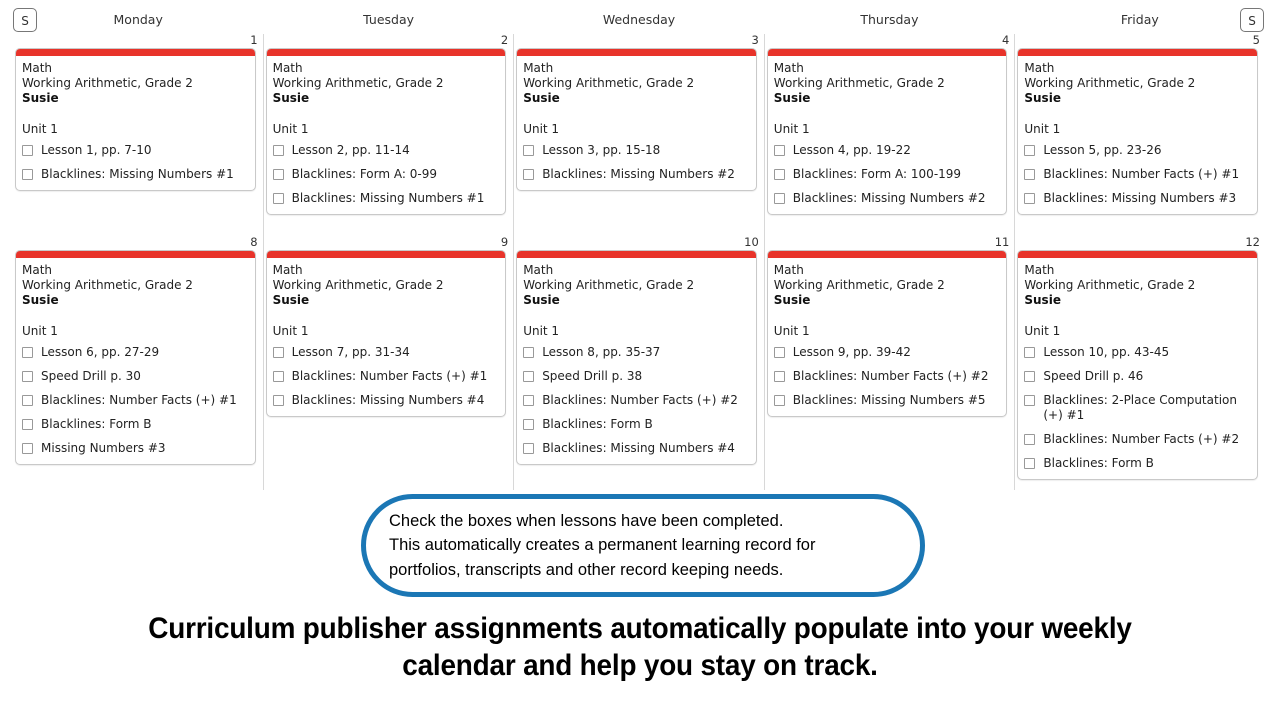 This screenshot has height=720, width=1280. Describe the element at coordinates (1137, 376) in the screenshot. I see `task-item: Speed Drill p. 46` at that location.